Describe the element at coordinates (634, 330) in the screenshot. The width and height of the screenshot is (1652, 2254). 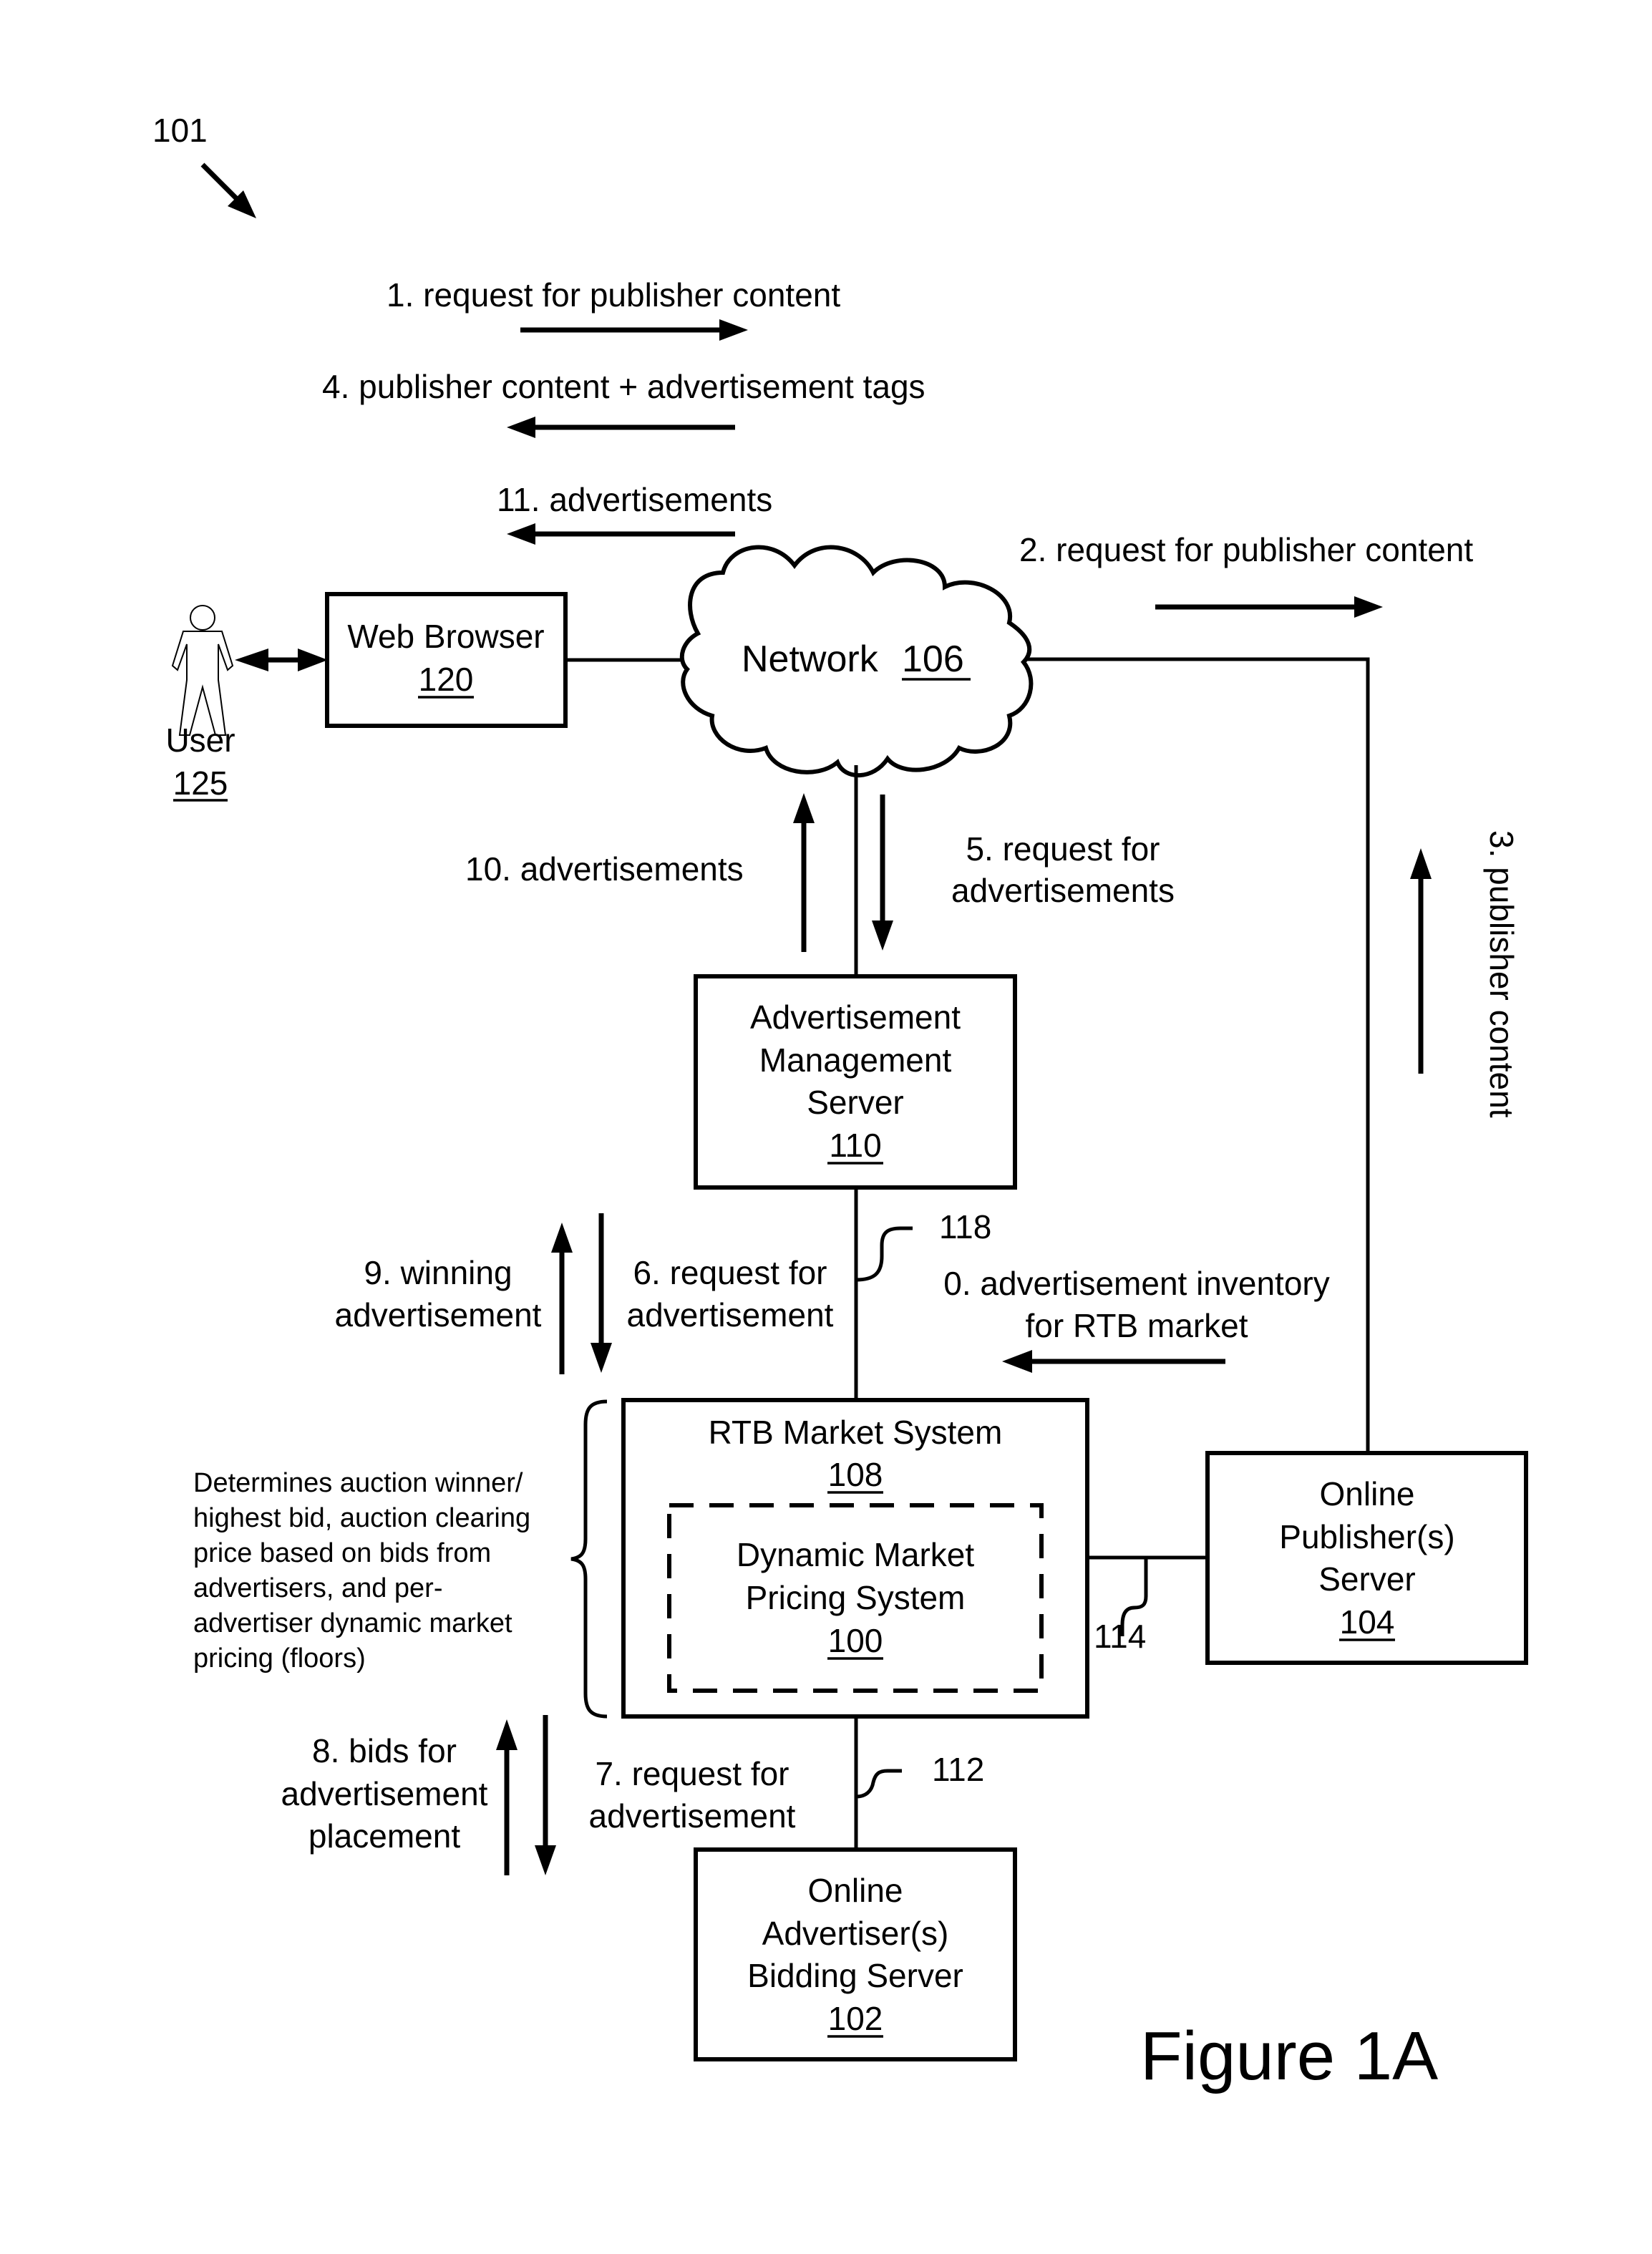
I see `flow-1-arrow` at that location.